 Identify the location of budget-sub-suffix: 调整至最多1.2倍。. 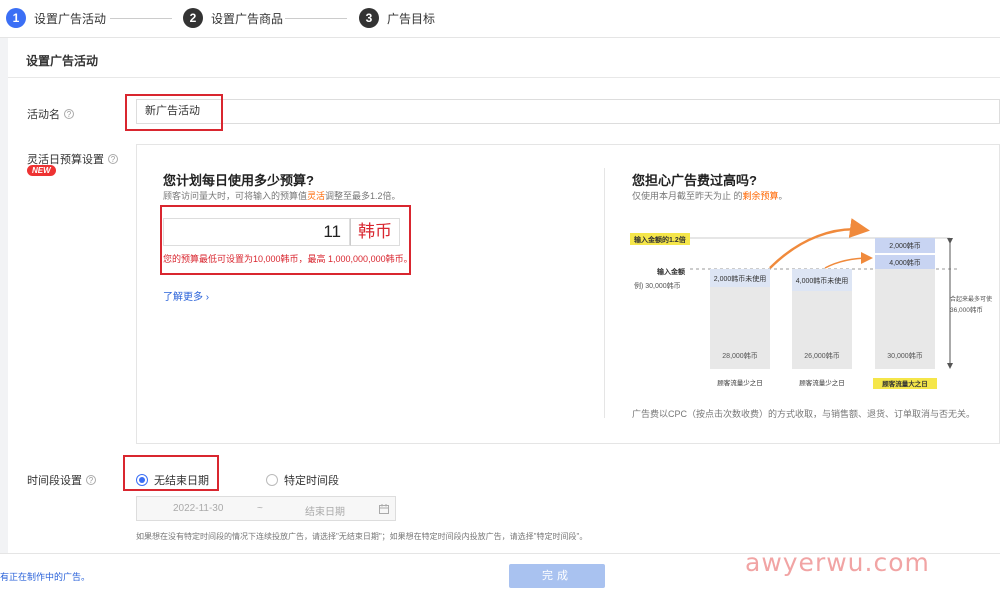
(363, 196).